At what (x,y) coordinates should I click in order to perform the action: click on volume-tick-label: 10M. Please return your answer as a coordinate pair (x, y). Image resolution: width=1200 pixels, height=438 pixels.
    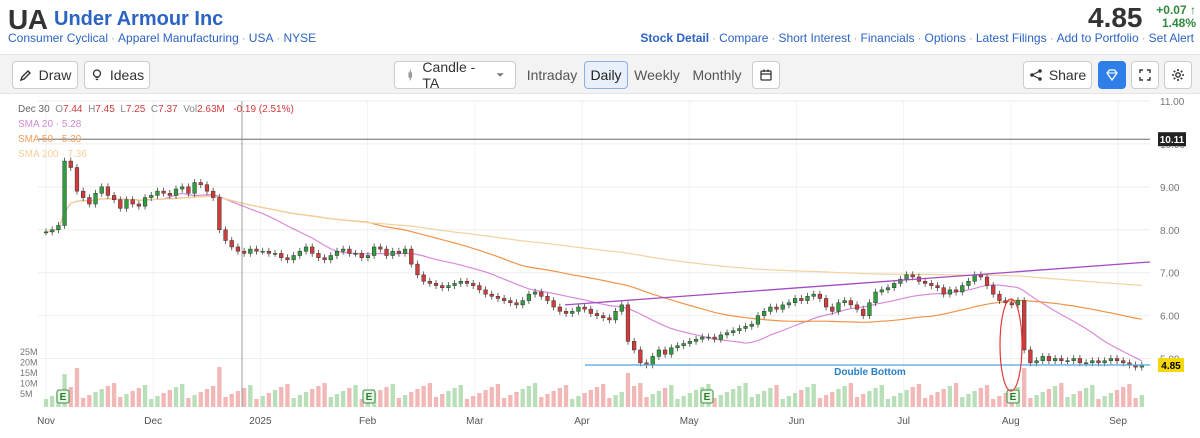
    Looking at the image, I should click on (29, 384).